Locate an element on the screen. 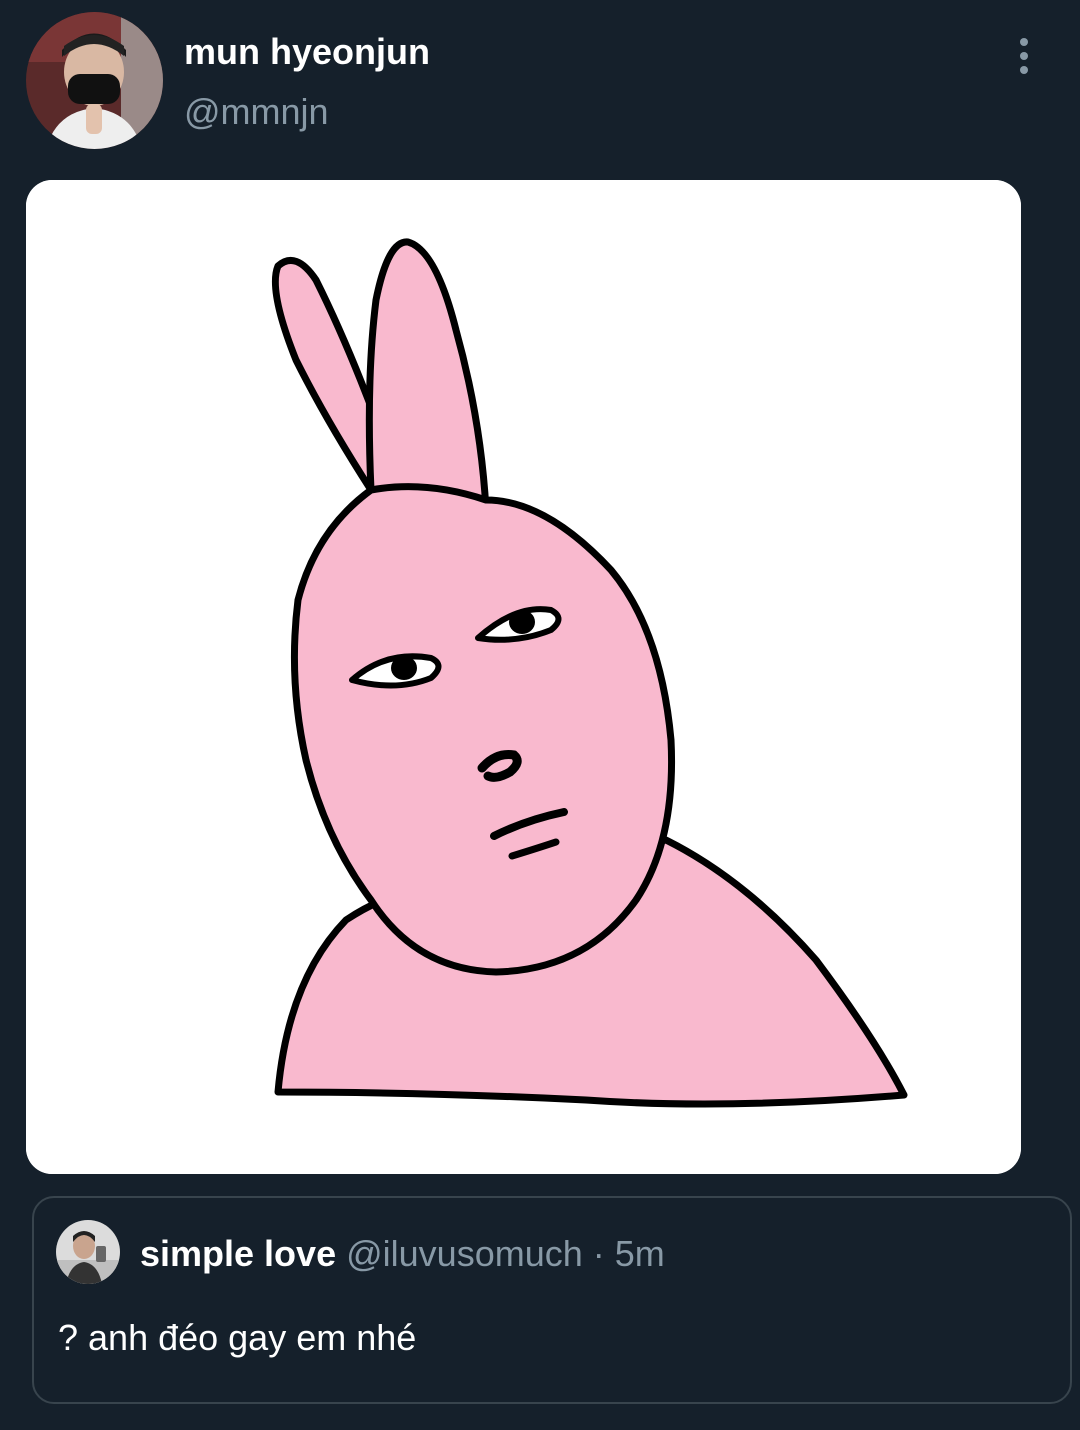  more-vertical-icon is located at coordinates (1024, 56).